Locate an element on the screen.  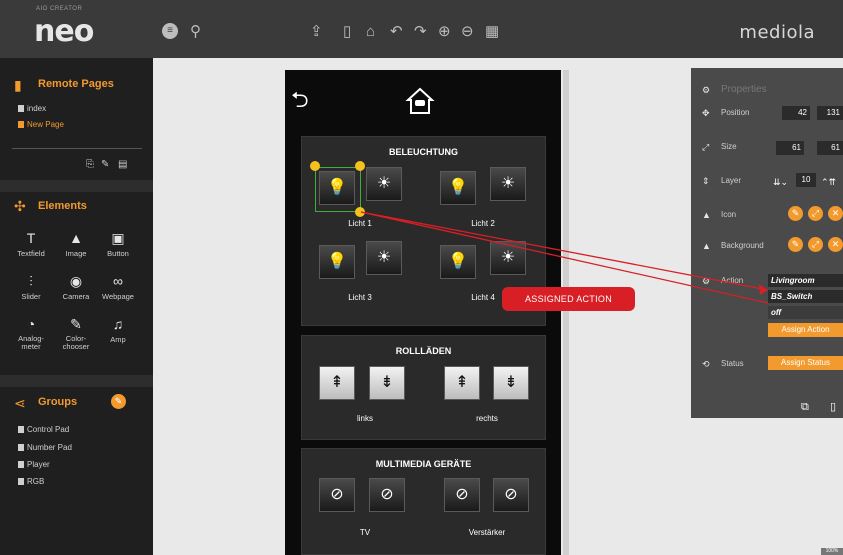
undo-icon: ↶ is located at coordinates (396, 31).